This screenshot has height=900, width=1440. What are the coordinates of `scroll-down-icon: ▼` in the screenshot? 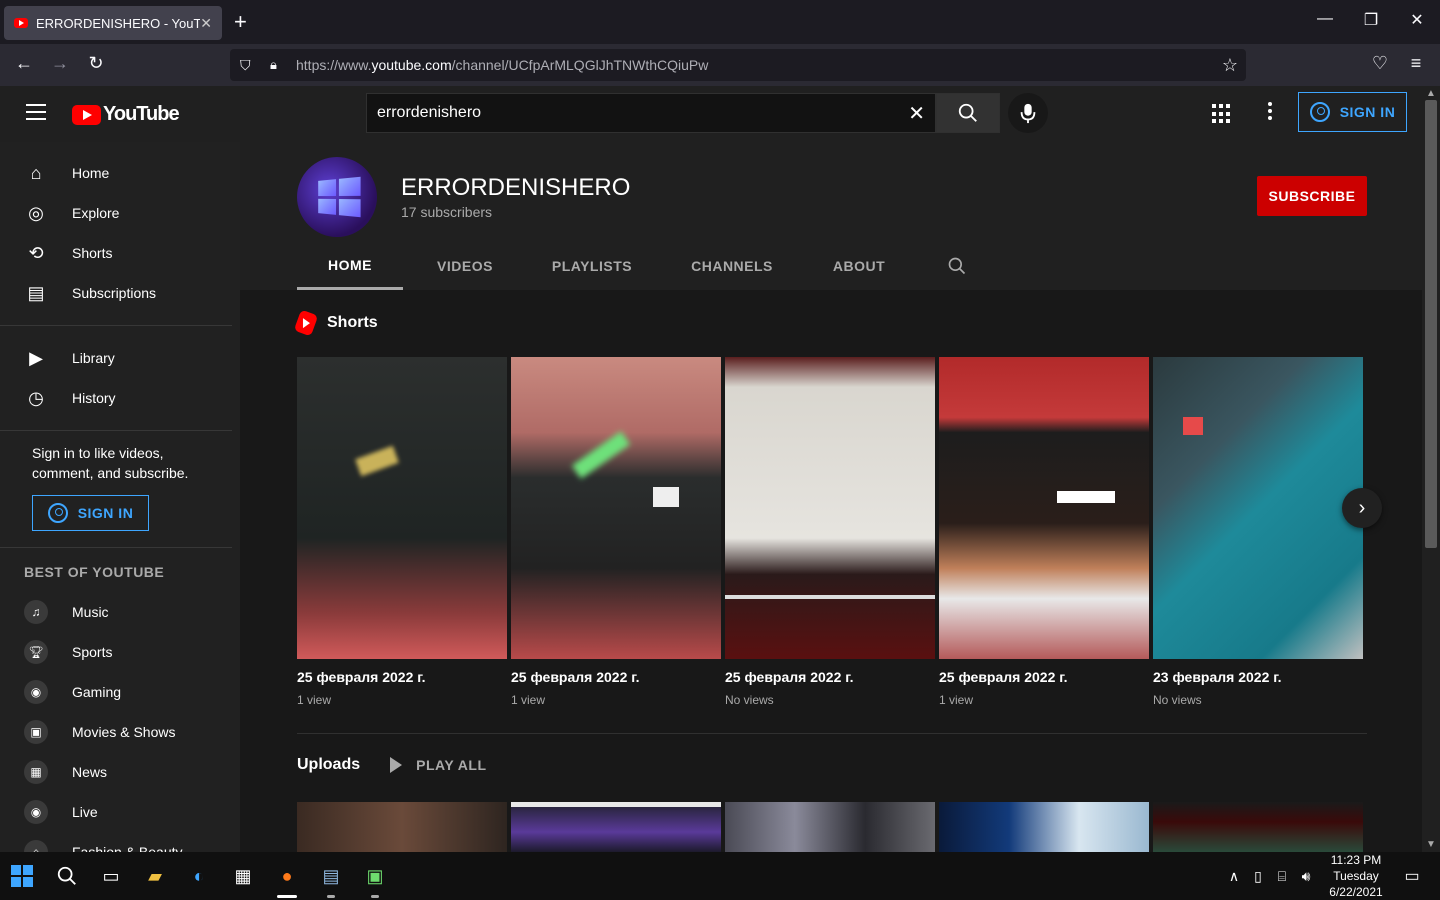 It's located at (1431, 844).